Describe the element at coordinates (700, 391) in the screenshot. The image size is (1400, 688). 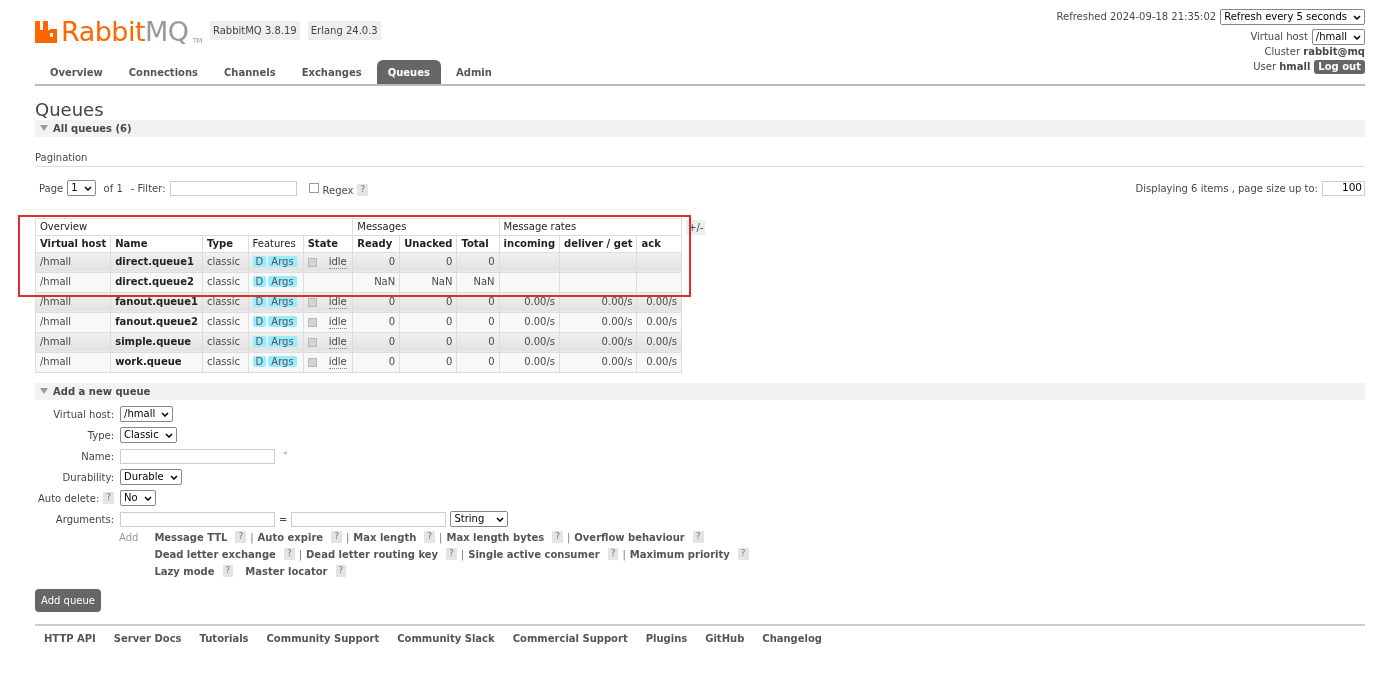
I see `section-header: Add a new queue` at that location.